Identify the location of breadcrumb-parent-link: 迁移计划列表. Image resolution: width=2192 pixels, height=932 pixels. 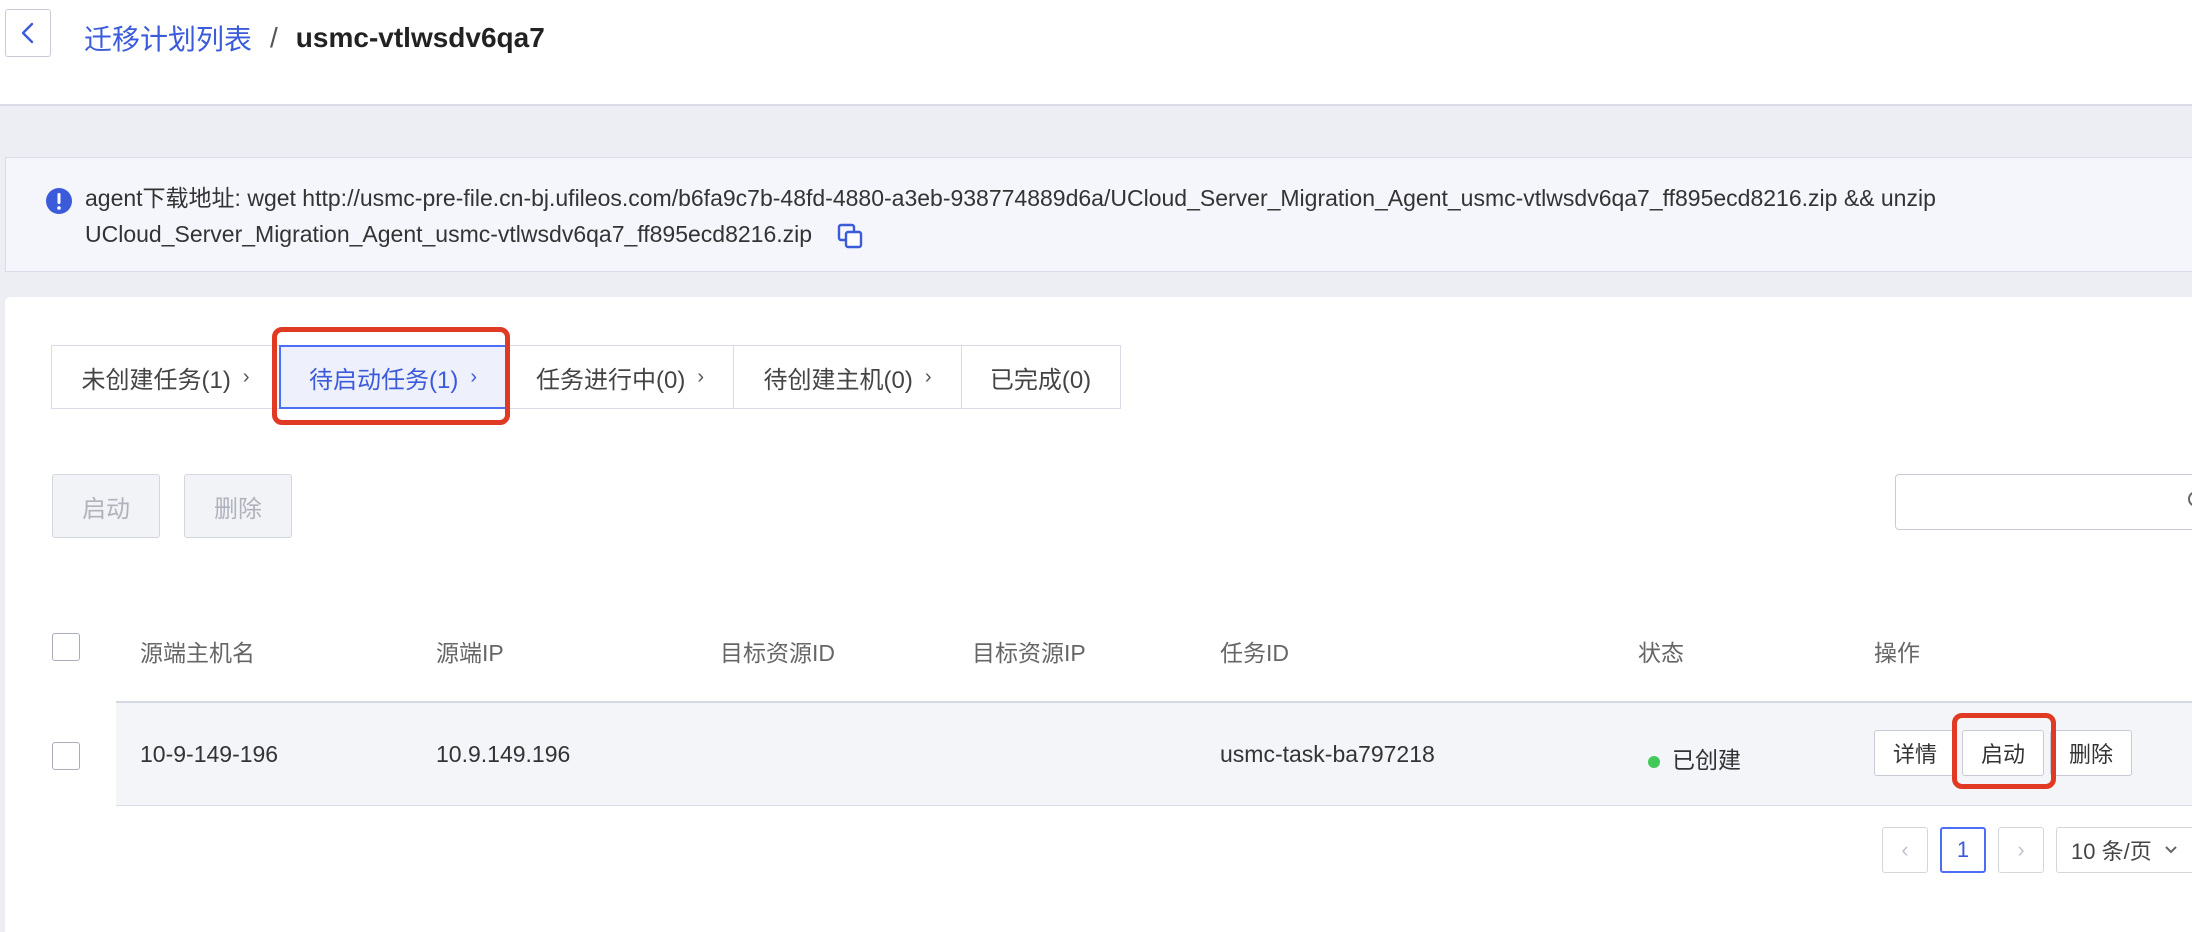
(168, 38).